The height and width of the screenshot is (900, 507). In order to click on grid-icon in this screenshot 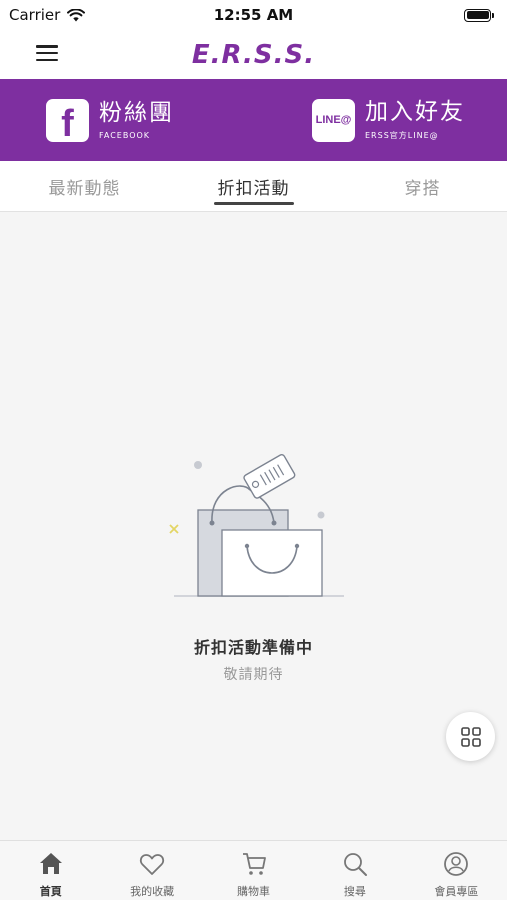, I will do `click(470, 736)`.